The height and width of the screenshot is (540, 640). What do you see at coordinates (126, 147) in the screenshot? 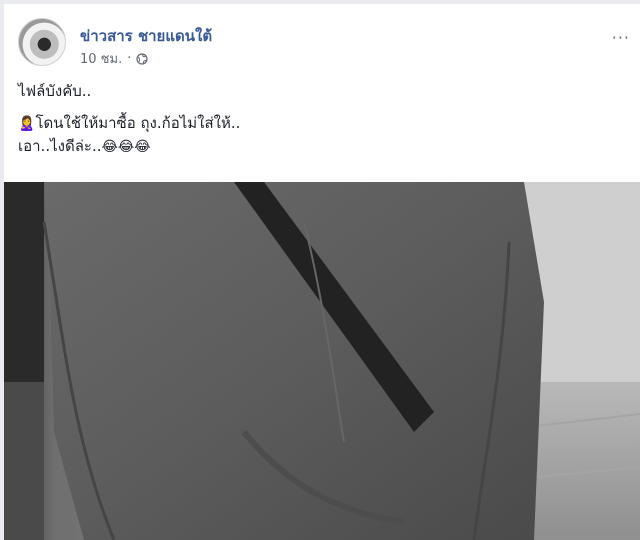
I see `laughing-emoji-icon: 😂😂😂` at bounding box center [126, 147].